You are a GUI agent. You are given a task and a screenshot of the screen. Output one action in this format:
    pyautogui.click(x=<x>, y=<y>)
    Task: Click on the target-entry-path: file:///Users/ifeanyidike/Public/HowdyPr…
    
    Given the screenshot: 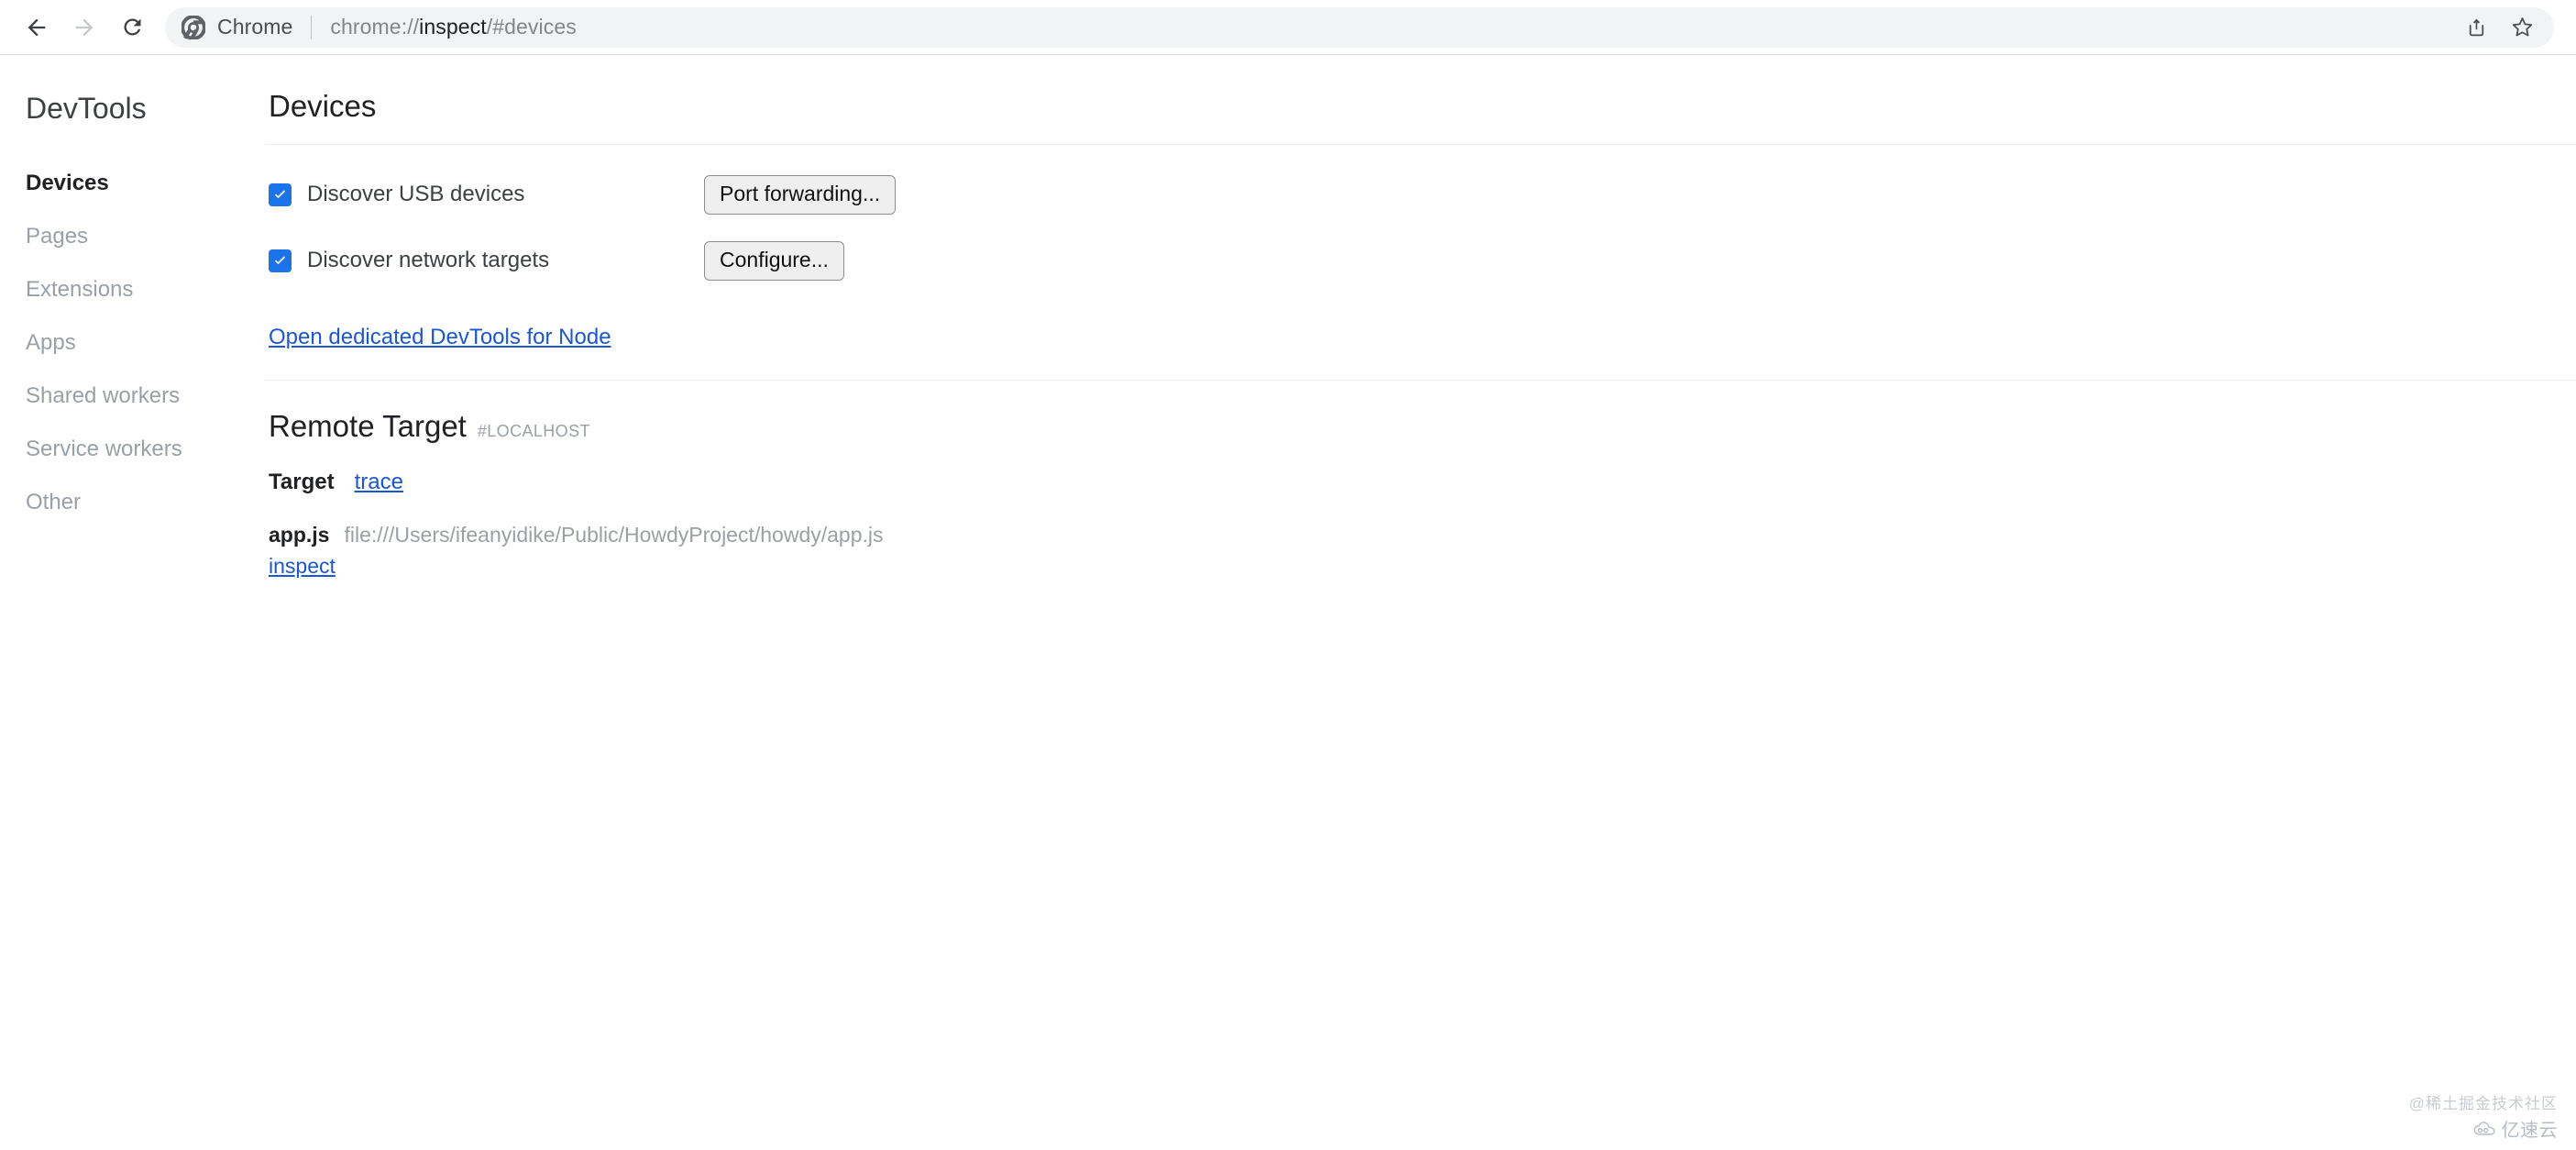 What is the action you would take?
    pyautogui.click(x=614, y=534)
    